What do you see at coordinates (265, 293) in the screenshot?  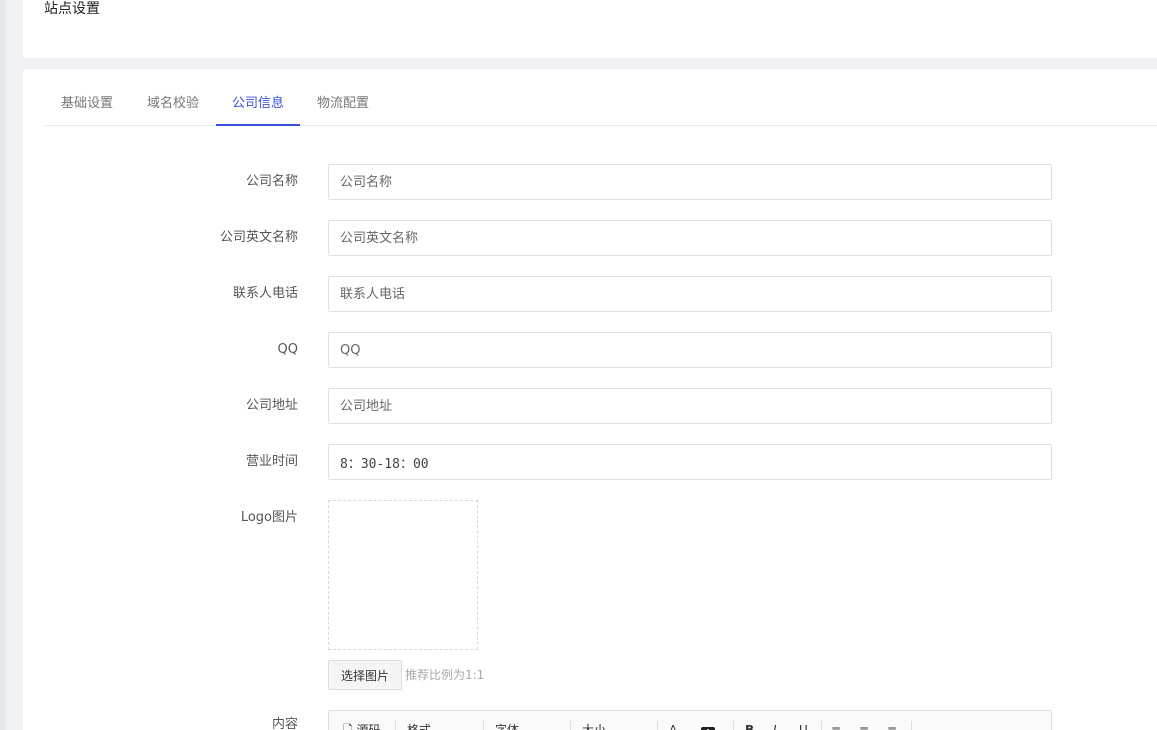 I see `contact-phone-label: 联系人电话` at bounding box center [265, 293].